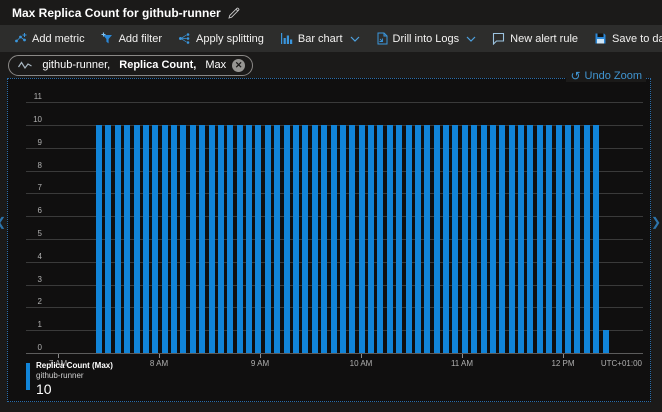 The height and width of the screenshot is (412, 662). Describe the element at coordinates (462, 363) in the screenshot. I see `x-axis-tick-label: 11 AM` at that location.